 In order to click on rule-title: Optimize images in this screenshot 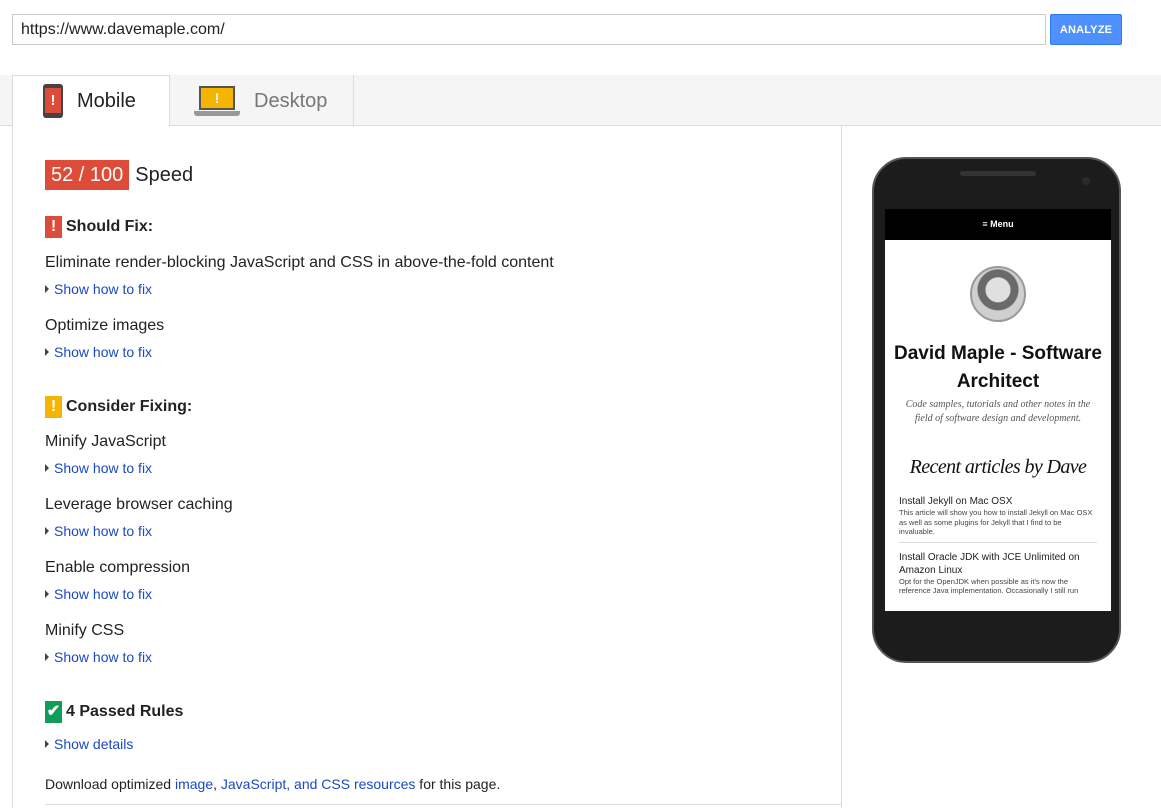, I will do `click(105, 325)`.